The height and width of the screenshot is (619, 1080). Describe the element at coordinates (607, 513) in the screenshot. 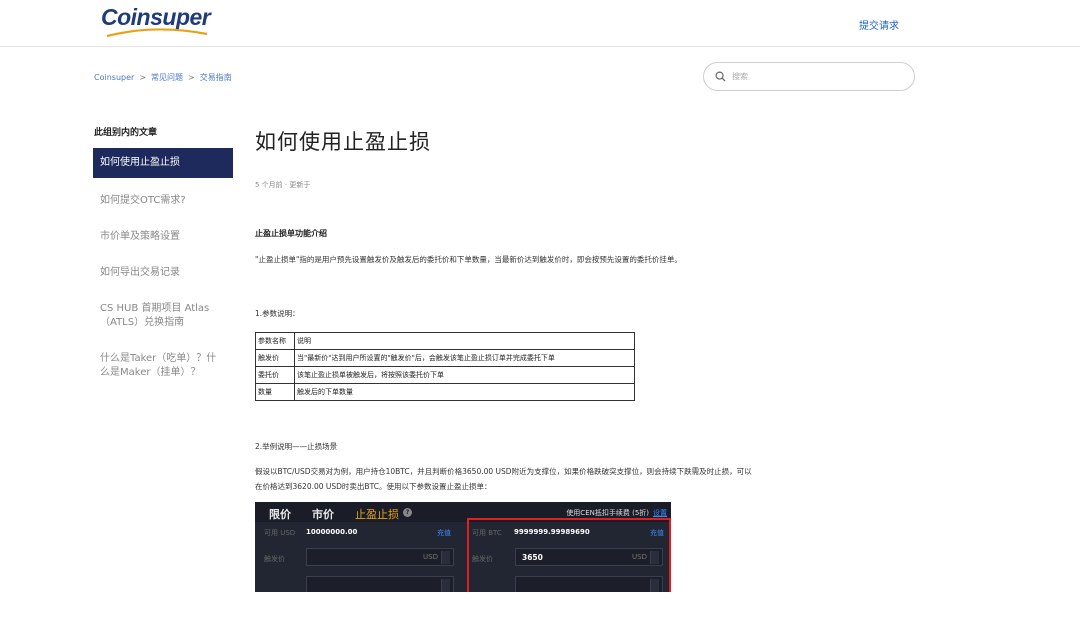

I see `cen-fee-discount: 使用CEN抵扣手续费 (5折)` at that location.